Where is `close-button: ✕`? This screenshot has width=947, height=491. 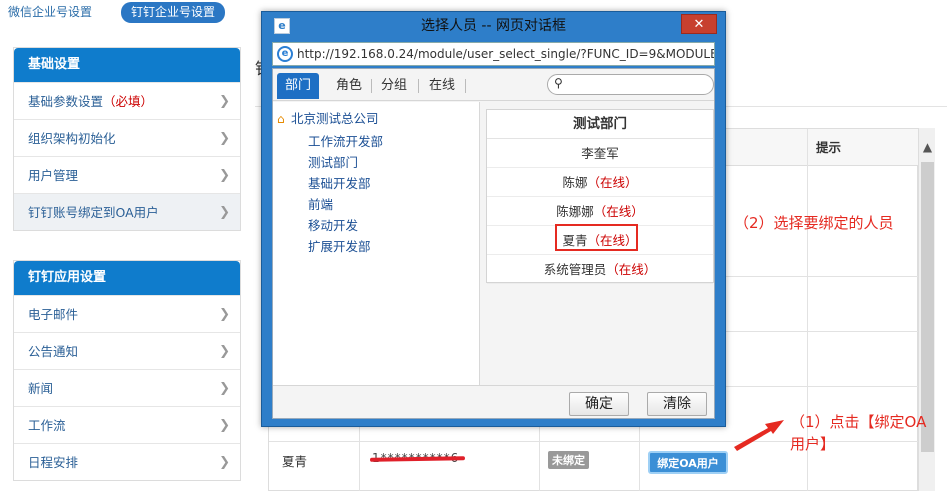 close-button: ✕ is located at coordinates (699, 24).